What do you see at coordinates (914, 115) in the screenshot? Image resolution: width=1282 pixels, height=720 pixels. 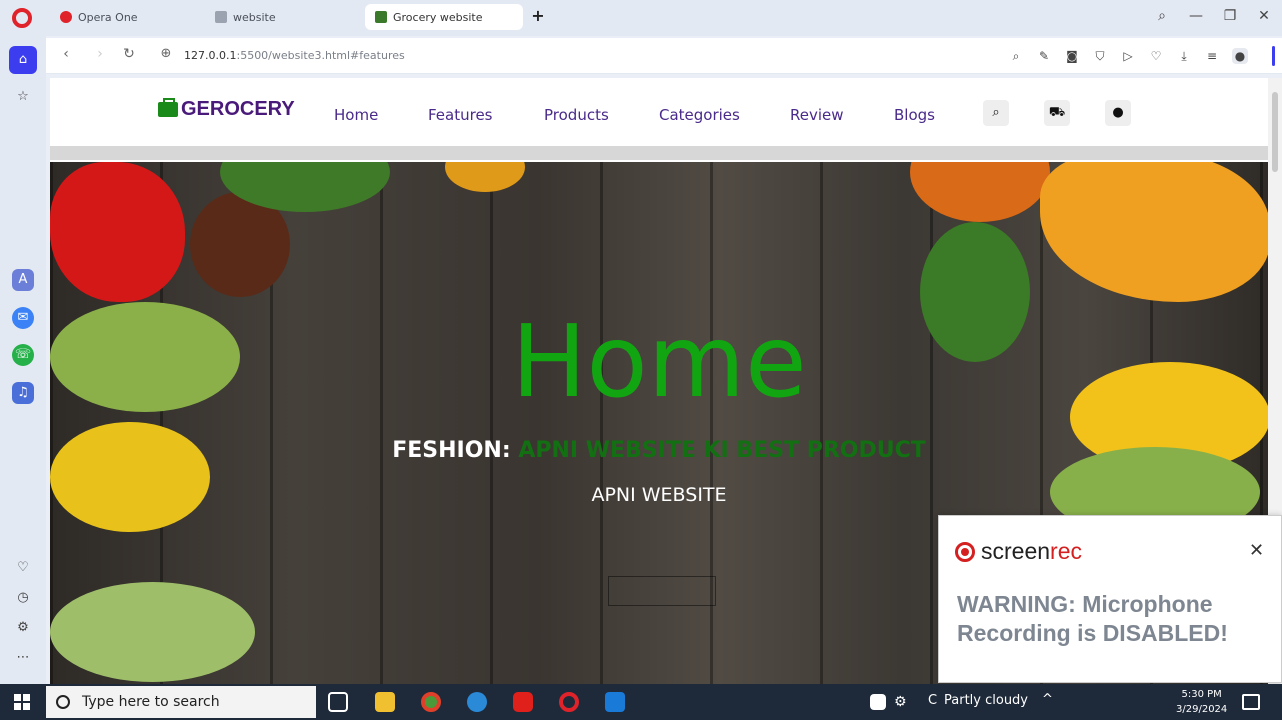 I see `nav-blogs: Blogs` at bounding box center [914, 115].